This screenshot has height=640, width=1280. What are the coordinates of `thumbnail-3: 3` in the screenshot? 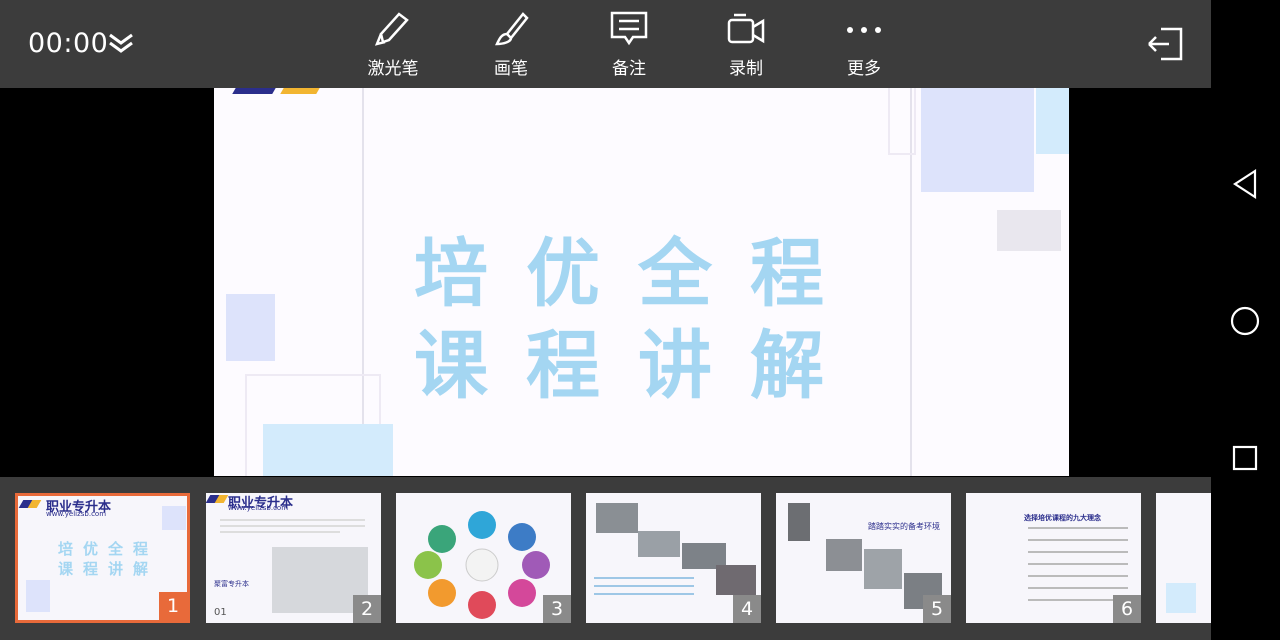 It's located at (483, 558).